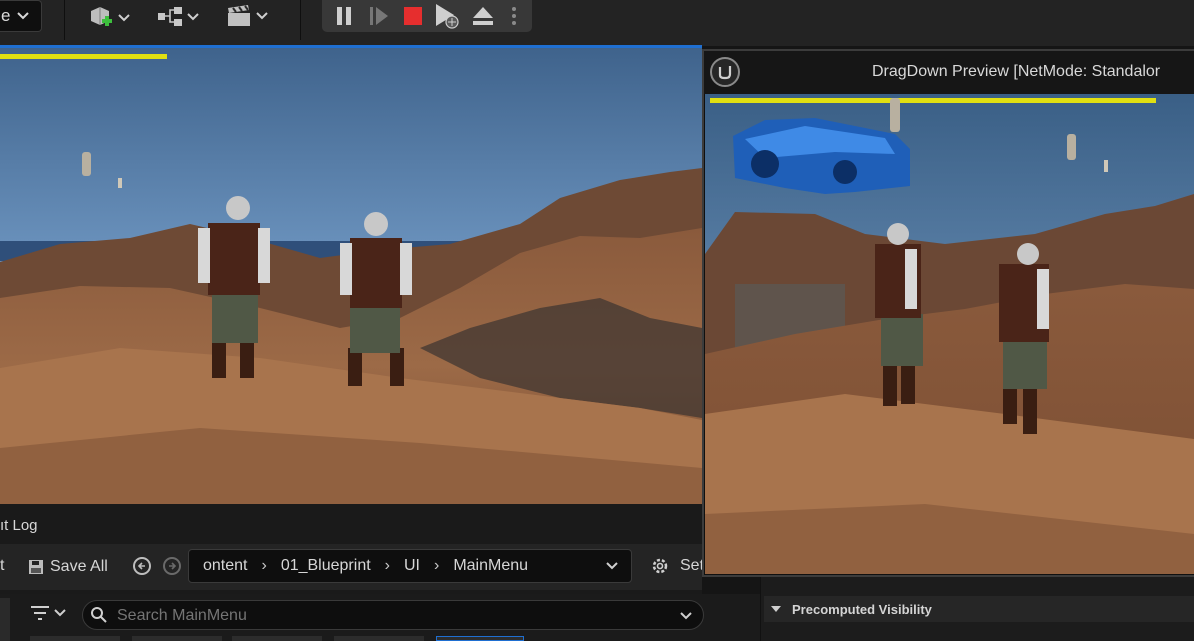  I want to click on arrow-left-icon, so click(141, 566).